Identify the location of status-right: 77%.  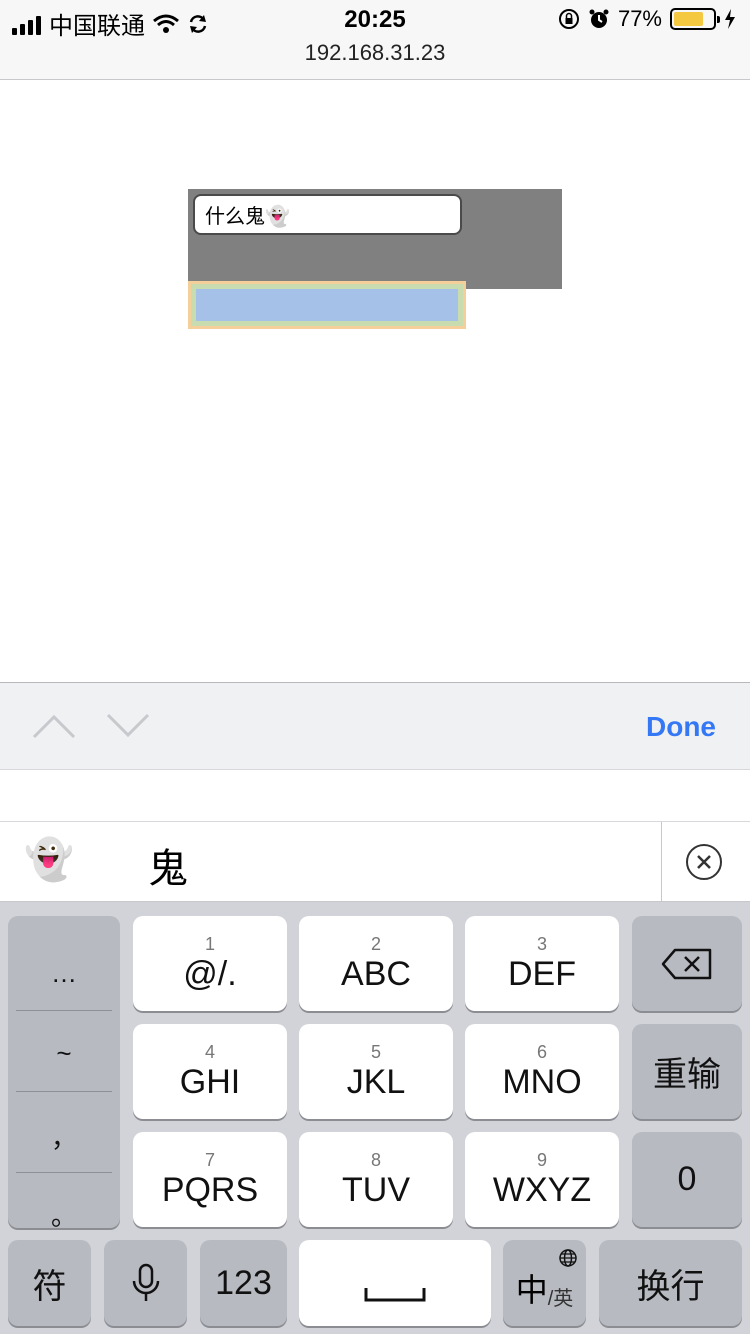
(647, 19).